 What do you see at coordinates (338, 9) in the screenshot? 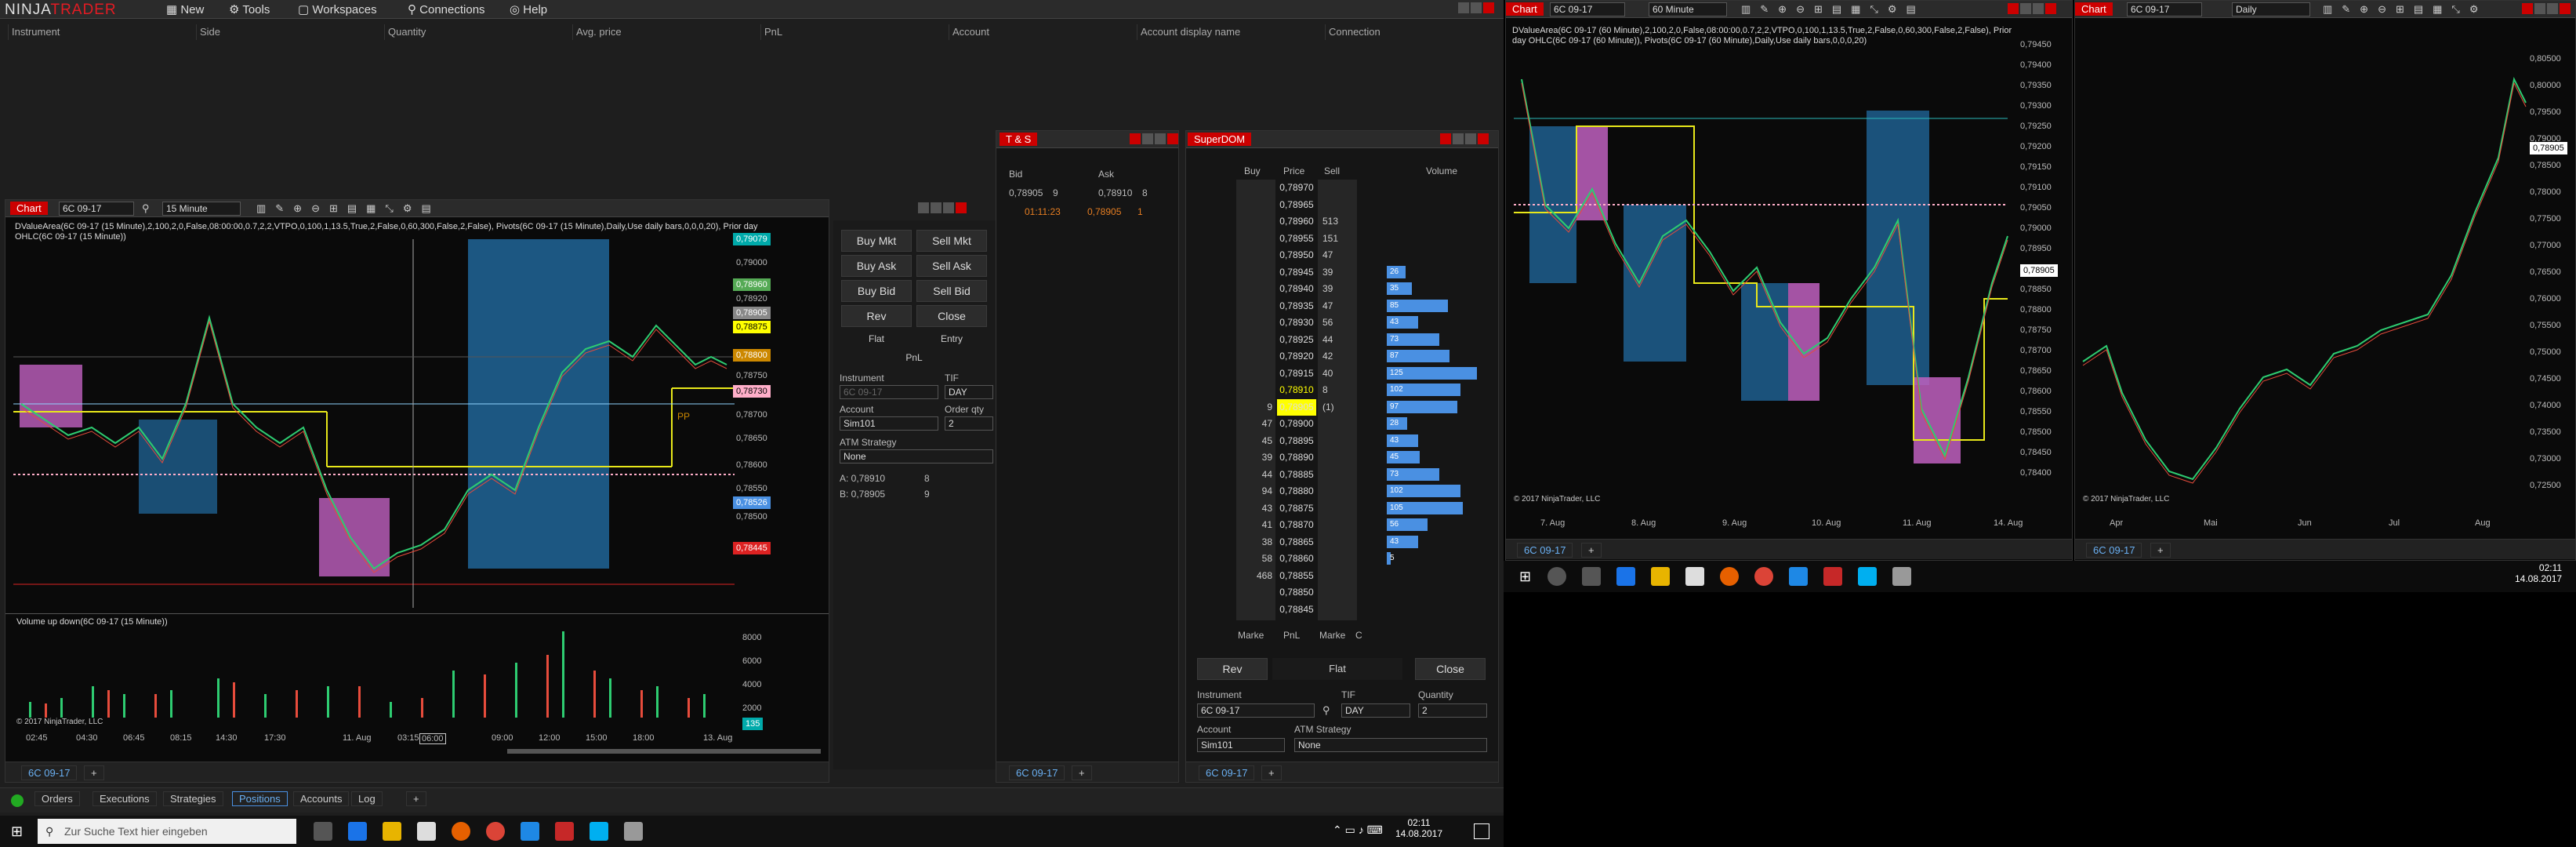
I see `menu-workspaces: ▢ Workspaces` at bounding box center [338, 9].